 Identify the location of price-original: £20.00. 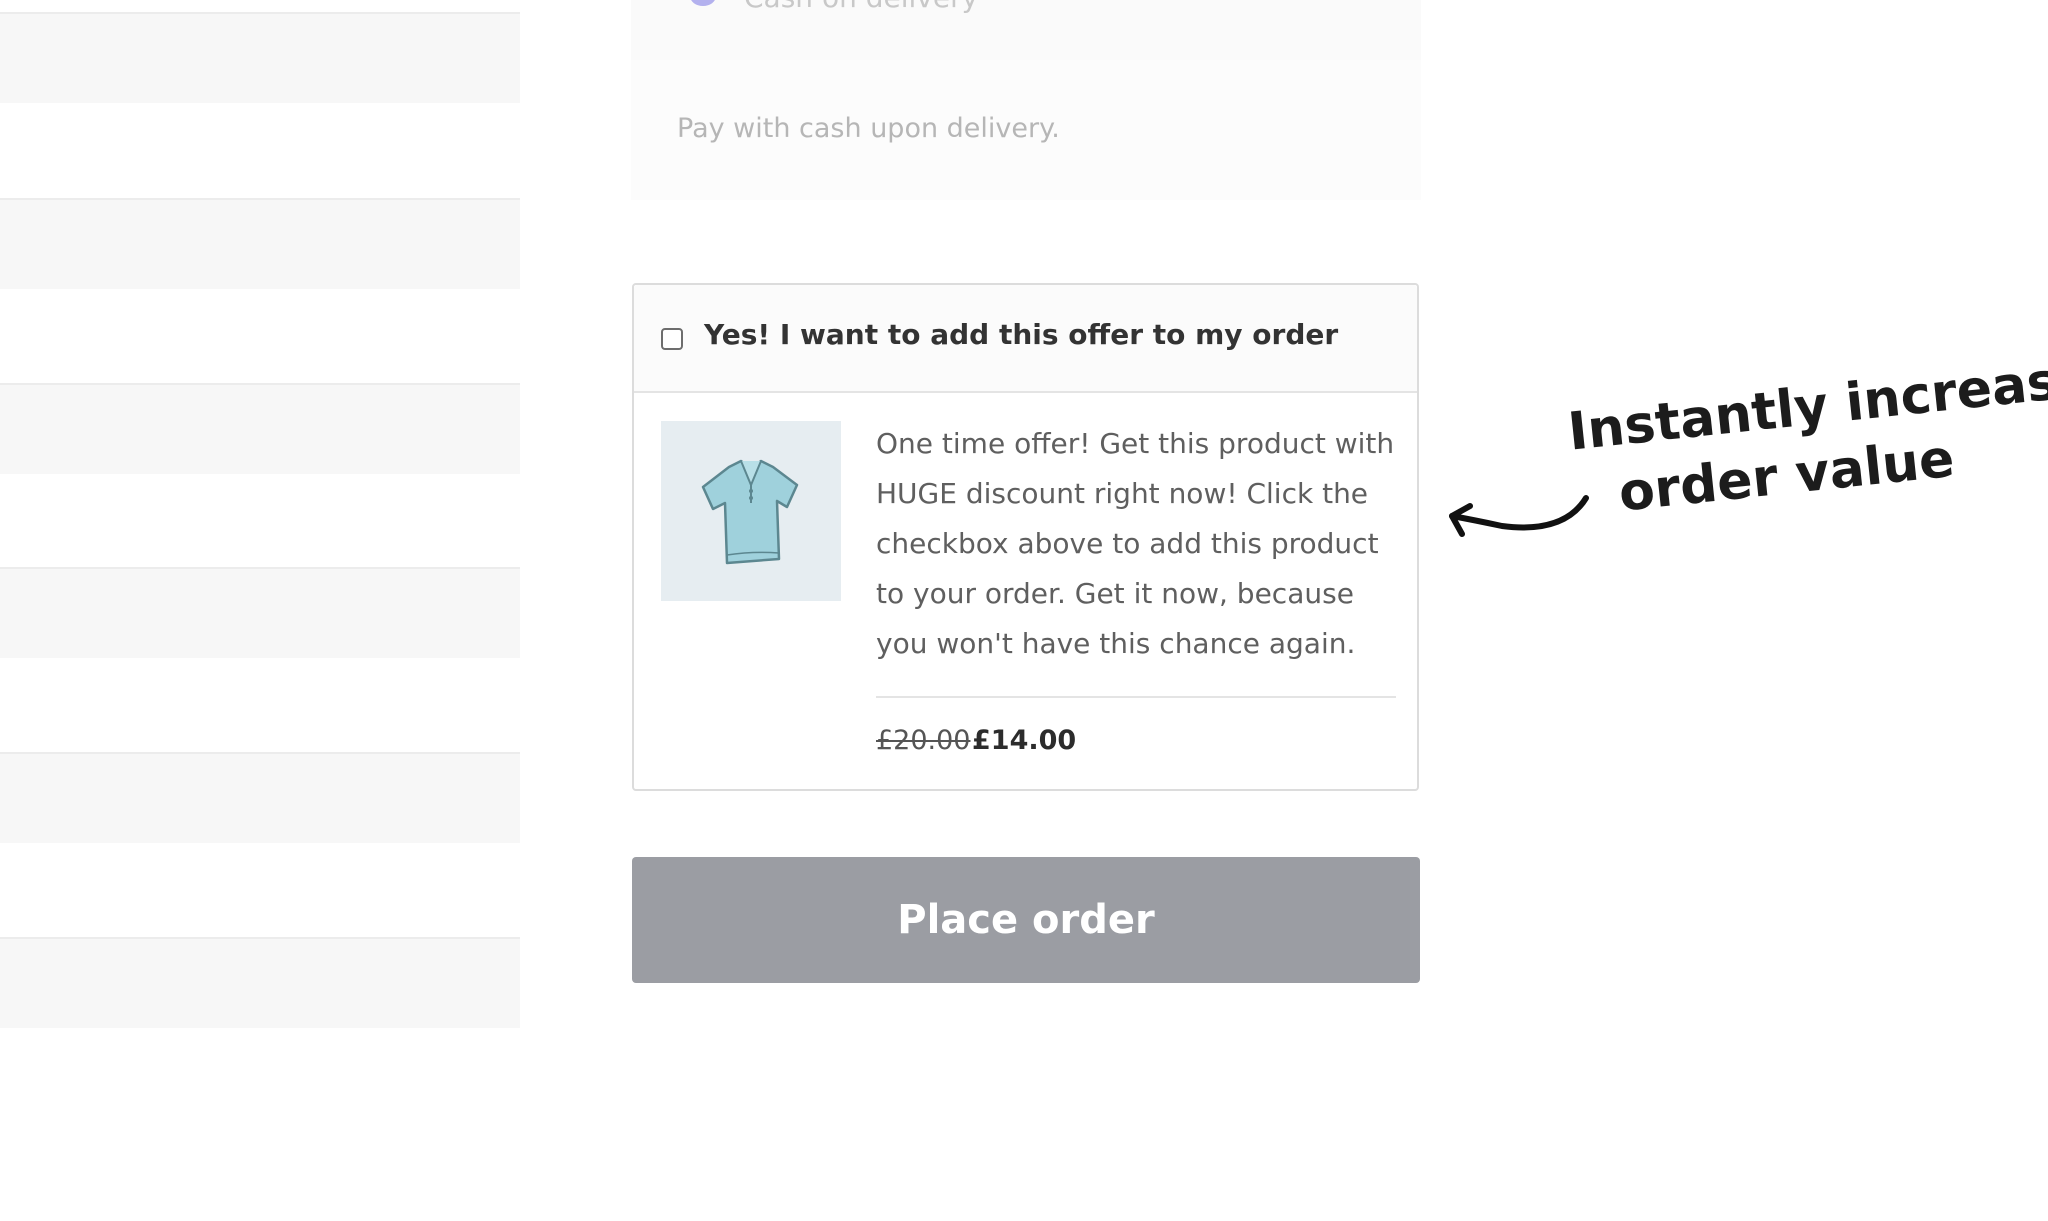
(923, 740).